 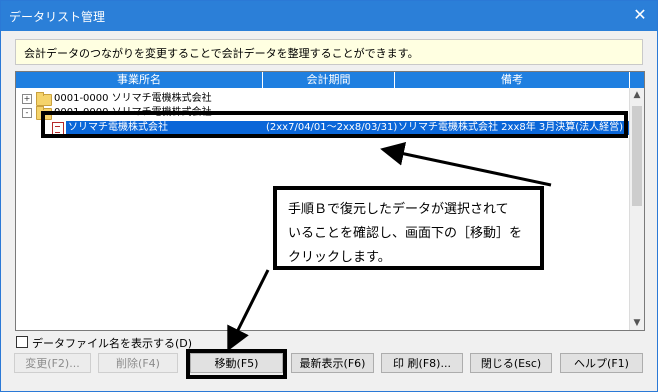 What do you see at coordinates (44, 99) in the screenshot?
I see `folder-icon` at bounding box center [44, 99].